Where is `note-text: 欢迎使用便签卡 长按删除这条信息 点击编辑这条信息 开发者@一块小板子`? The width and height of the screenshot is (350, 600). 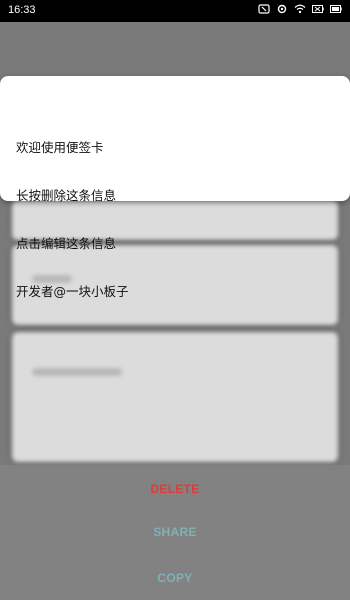
note-text: 欢迎使用便签卡 长按删除这条信息 点击编辑这条信息 开发者@一块小板子 is located at coordinates (72, 220).